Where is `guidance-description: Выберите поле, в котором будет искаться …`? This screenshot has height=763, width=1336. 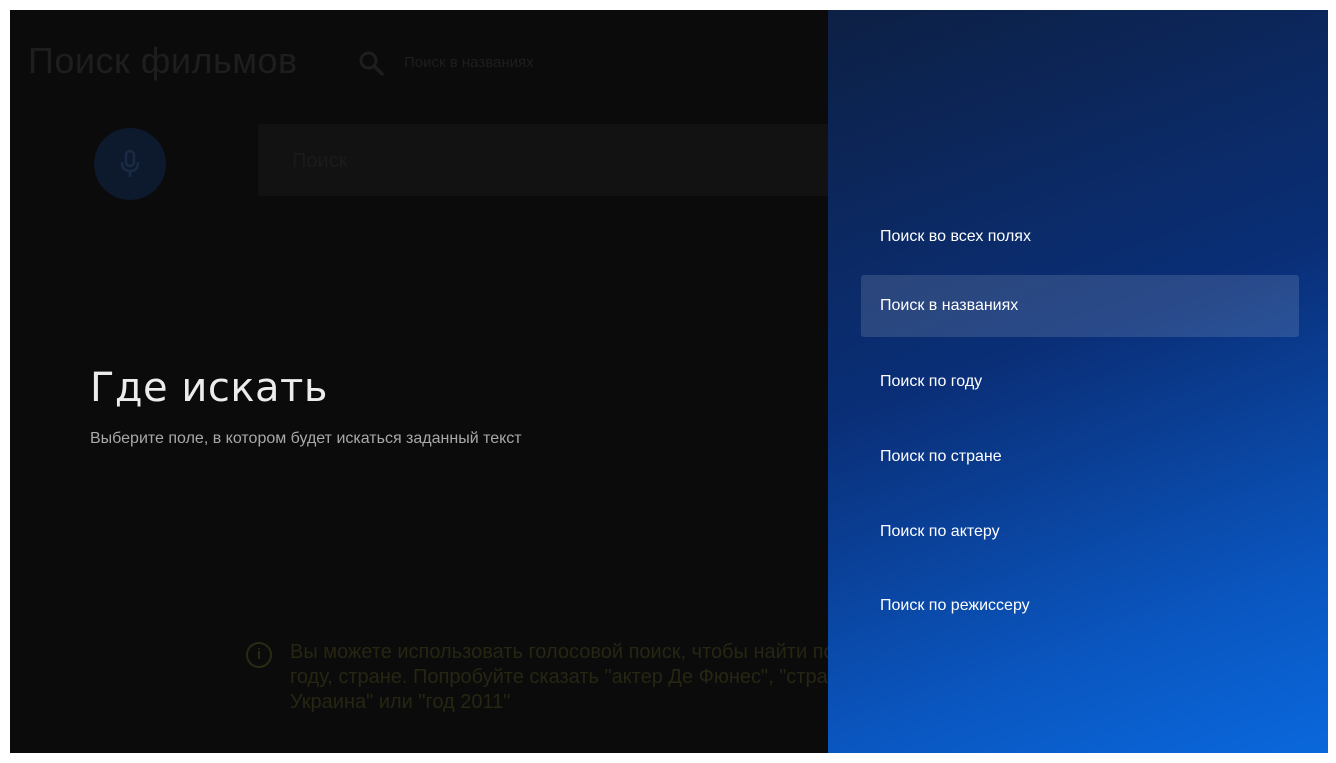 guidance-description: Выберите поле, в котором будет искаться … is located at coordinates (306, 438).